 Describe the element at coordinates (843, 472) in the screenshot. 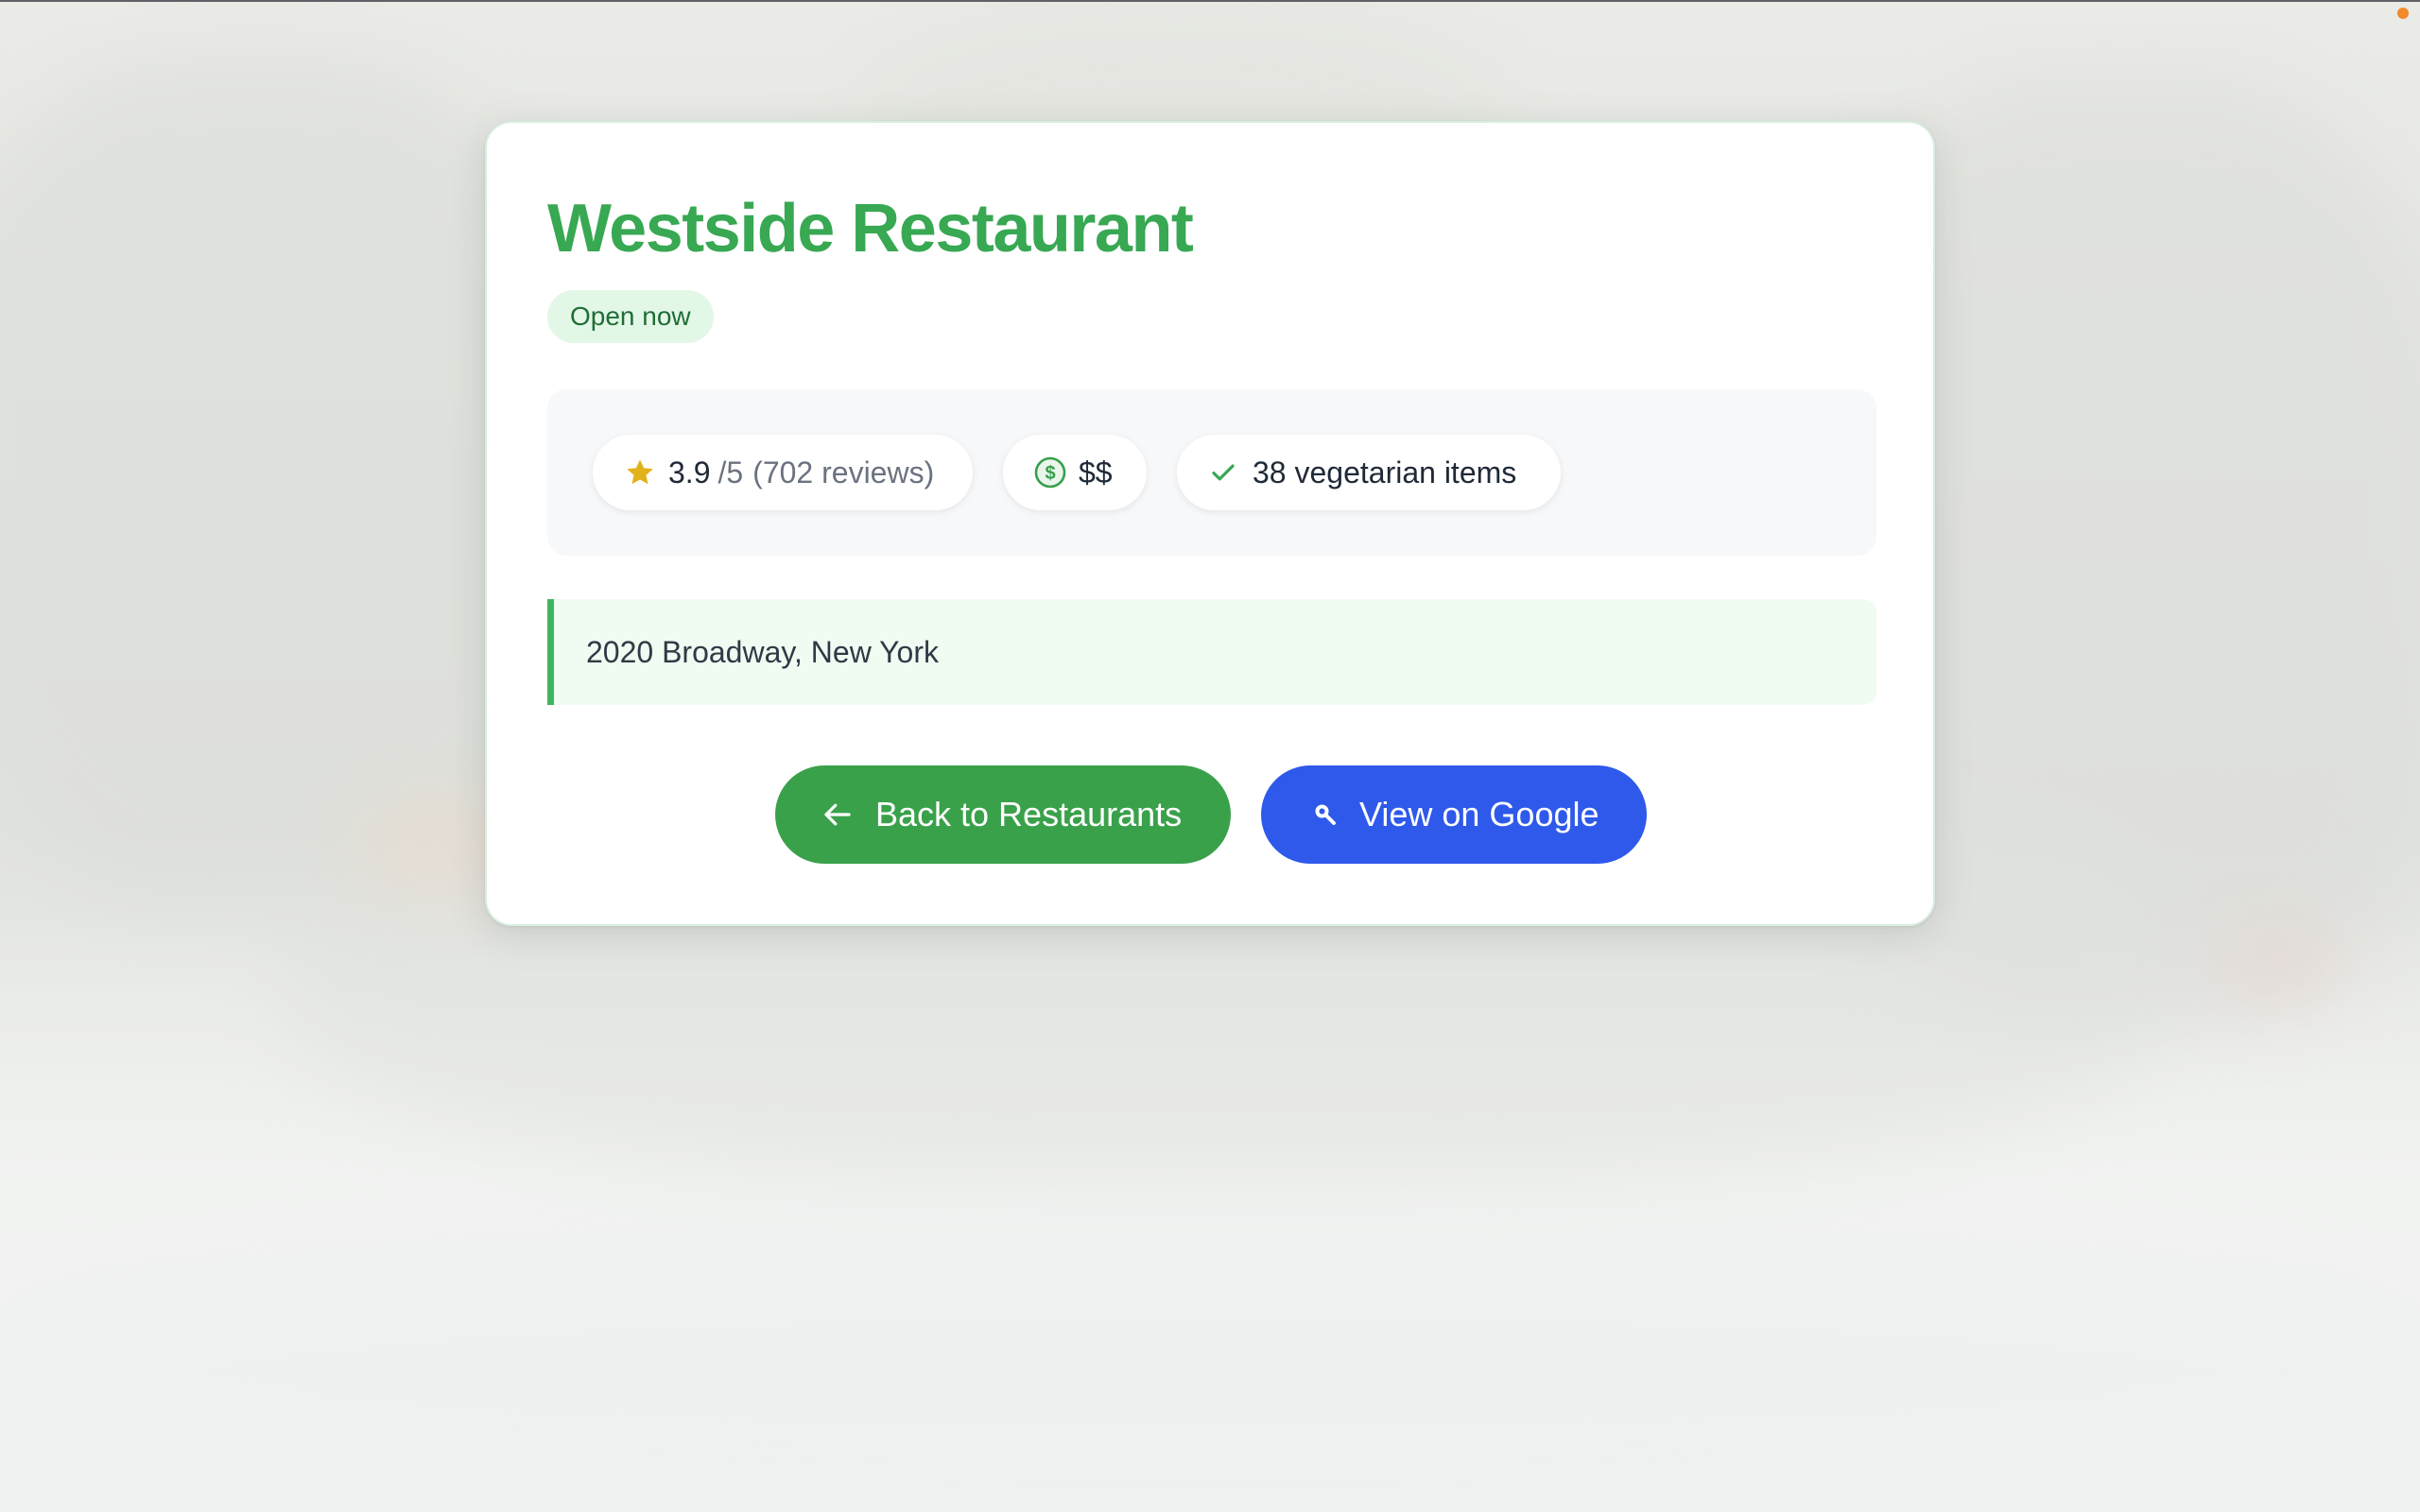

I see `review-count: (702 reviews)` at that location.